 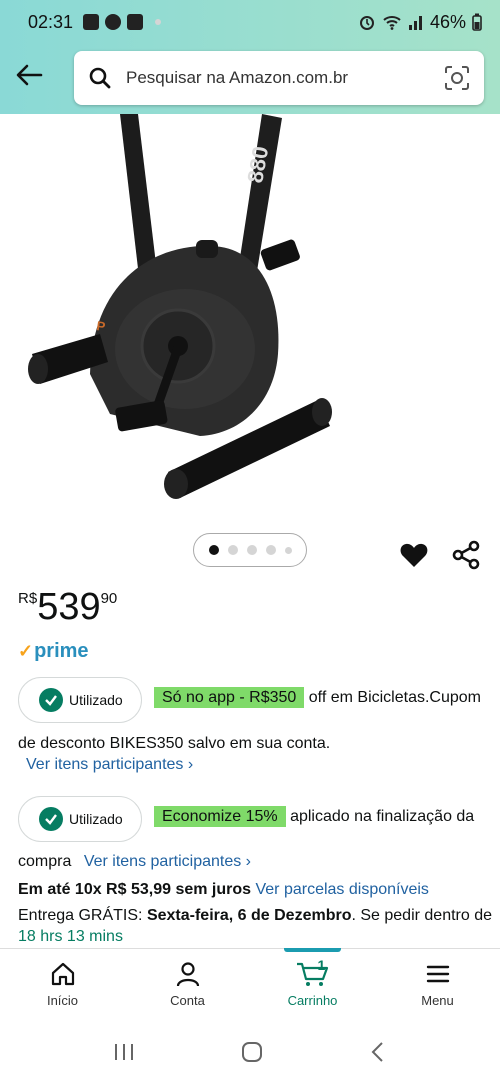 I want to click on delivery-prefix: Entrega GRÁTIS:, so click(x=82, y=915).